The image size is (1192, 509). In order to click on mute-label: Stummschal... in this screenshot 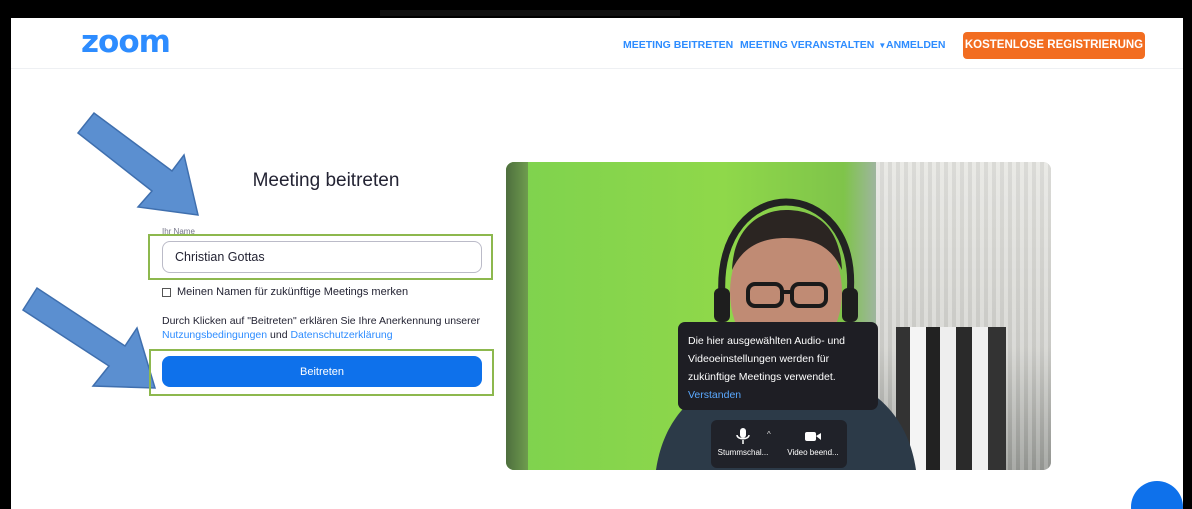, I will do `click(743, 452)`.